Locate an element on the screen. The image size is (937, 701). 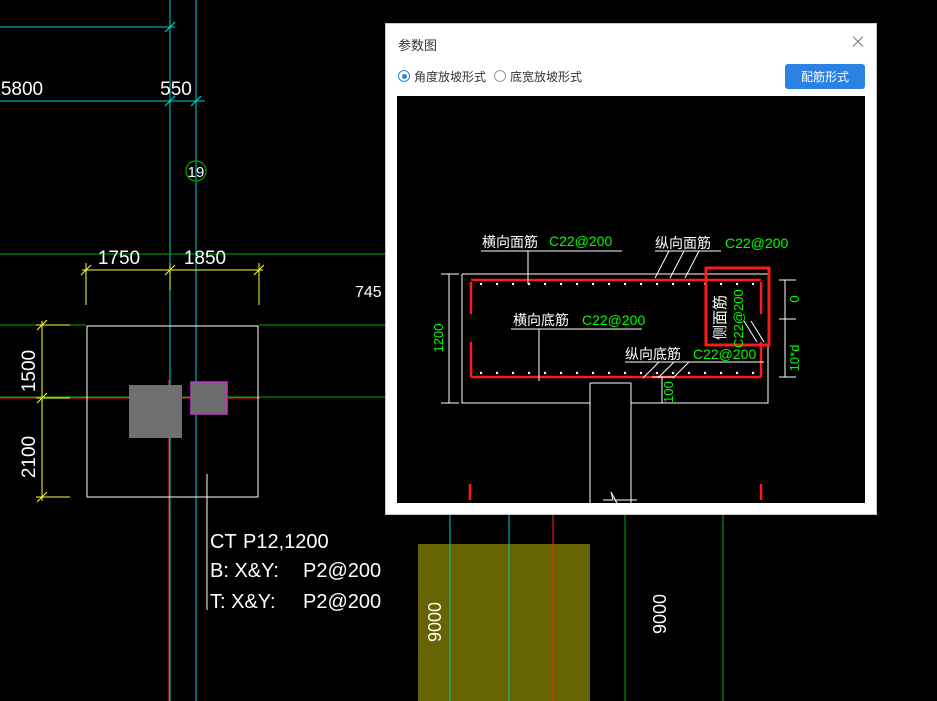
pier-gray is located at coordinates (155, 411).